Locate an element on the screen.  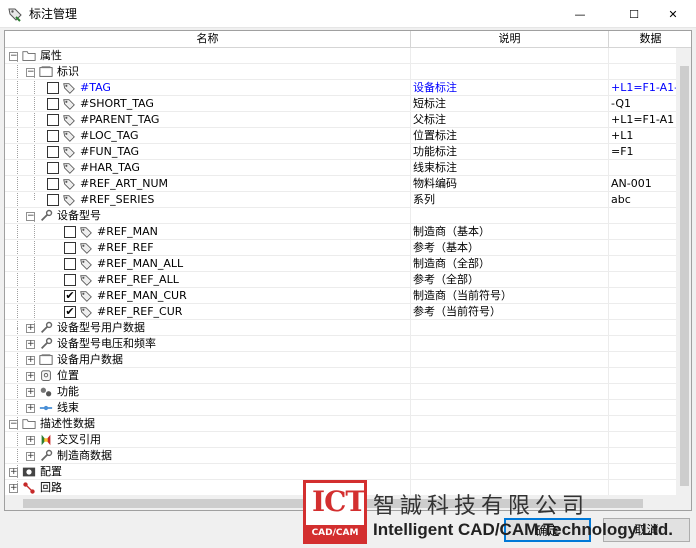
tree-row: + 交叉引用 is located at coordinates (348, 440).